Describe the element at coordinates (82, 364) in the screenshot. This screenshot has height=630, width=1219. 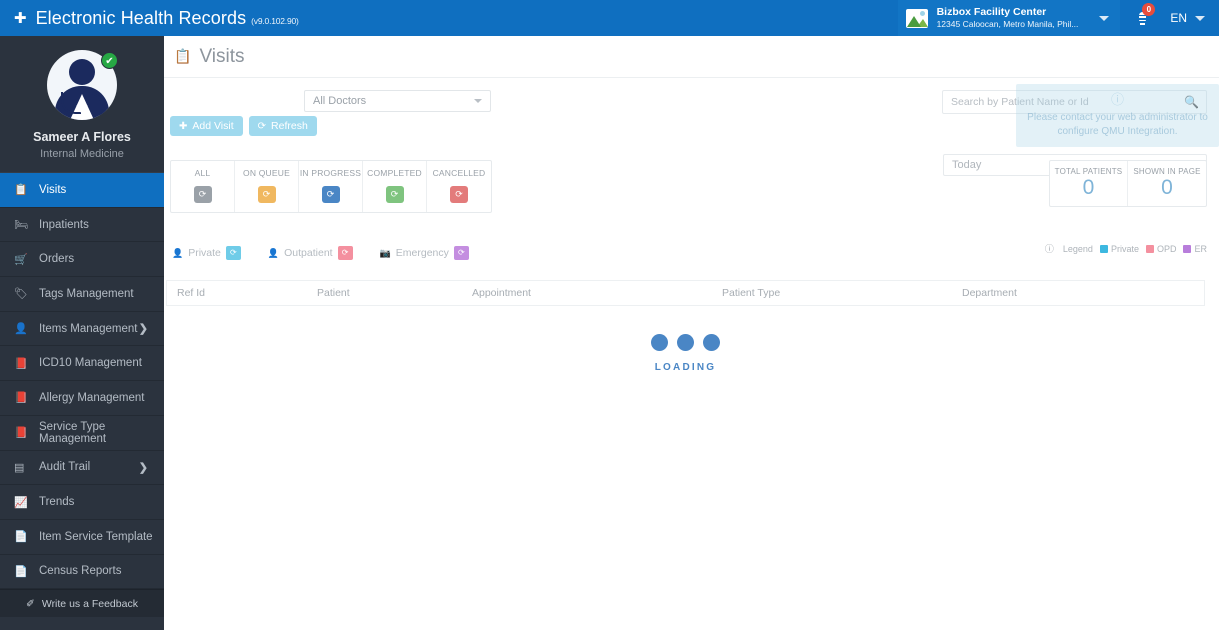
I see `sidebar-item-icd10-management: 📕 ICD10 Management` at that location.